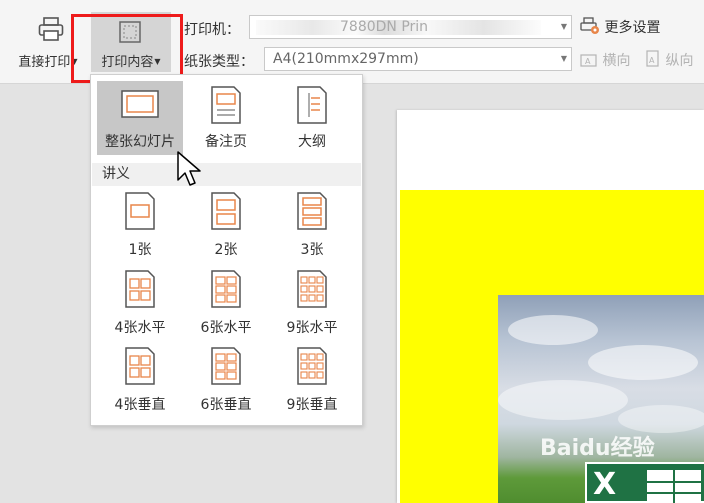 The height and width of the screenshot is (503, 704). Describe the element at coordinates (140, 405) in the screenshot. I see `option-label: 4张垂直` at that location.